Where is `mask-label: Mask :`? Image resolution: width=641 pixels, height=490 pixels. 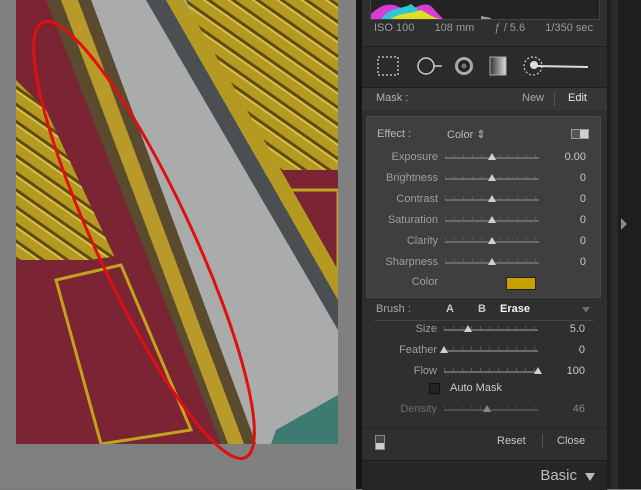
mask-label: Mask : is located at coordinates (392, 98).